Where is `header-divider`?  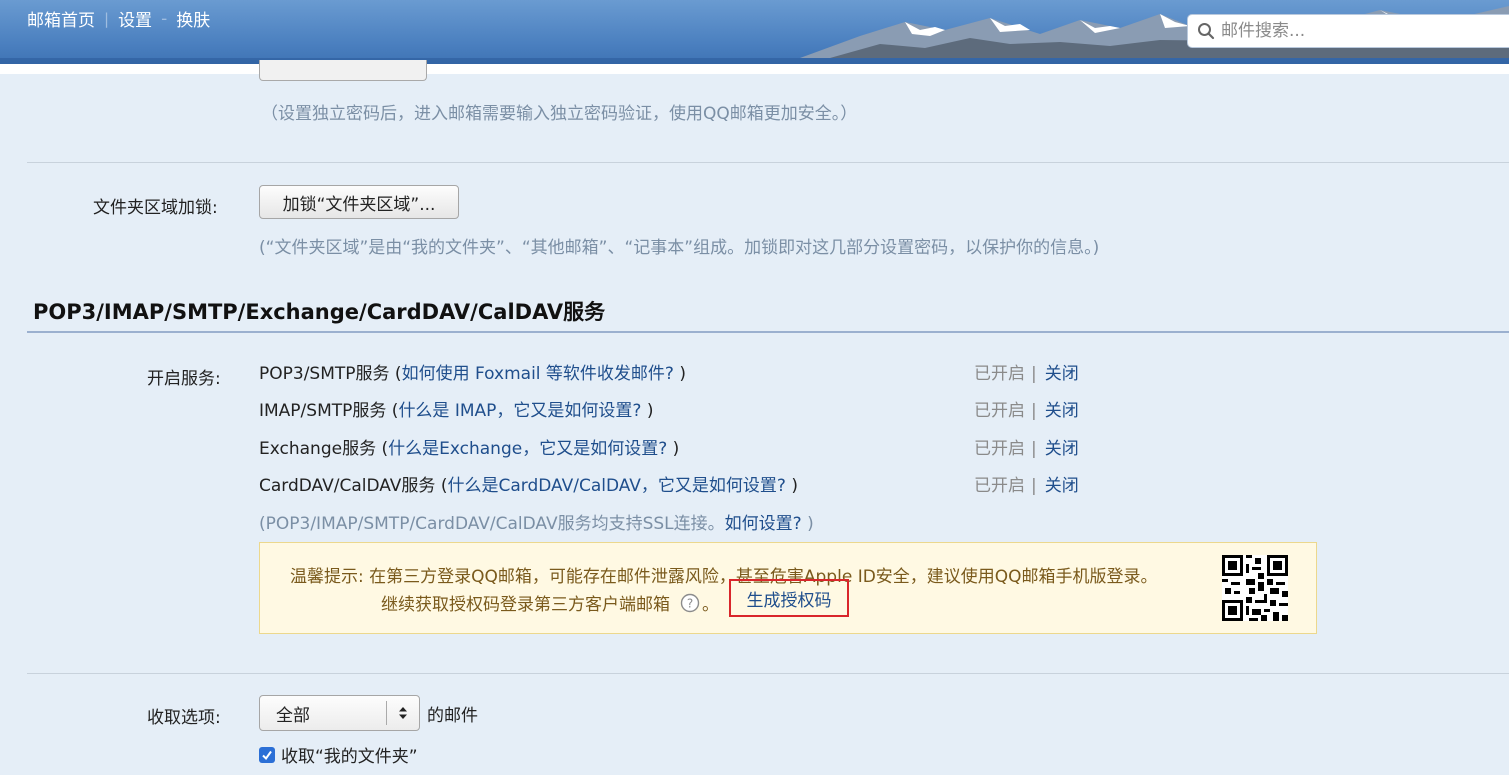 header-divider is located at coordinates (754, 69).